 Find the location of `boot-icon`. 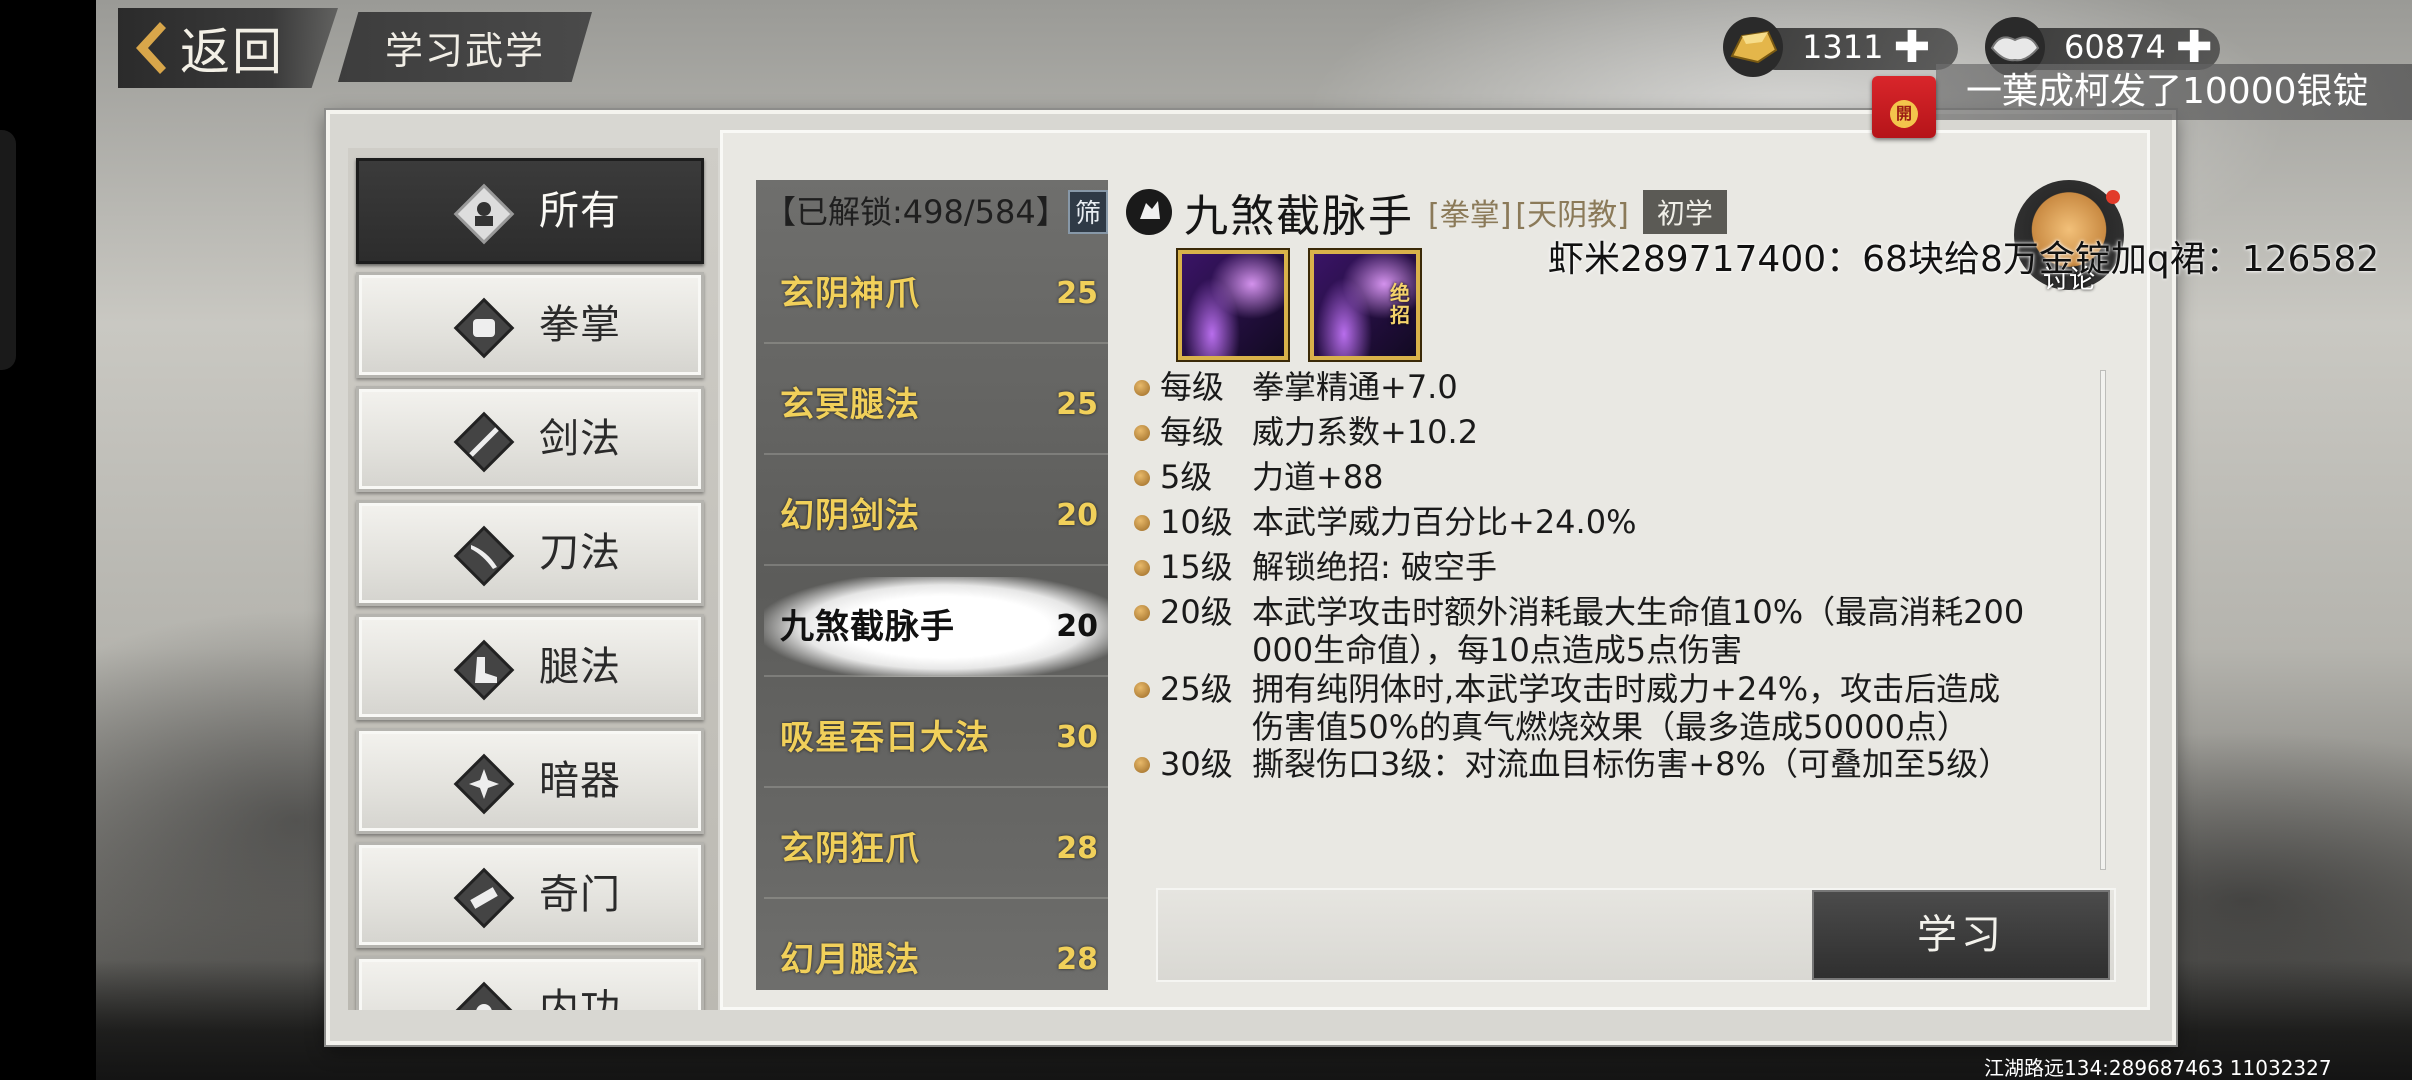

boot-icon is located at coordinates (484, 670).